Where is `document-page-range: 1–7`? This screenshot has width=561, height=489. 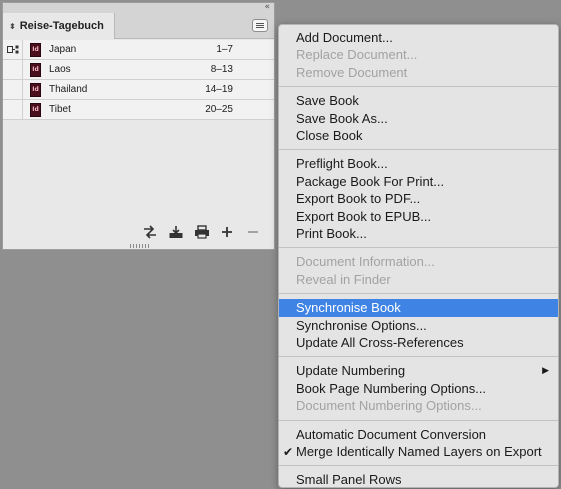 document-page-range: 1–7 is located at coordinates (224, 49).